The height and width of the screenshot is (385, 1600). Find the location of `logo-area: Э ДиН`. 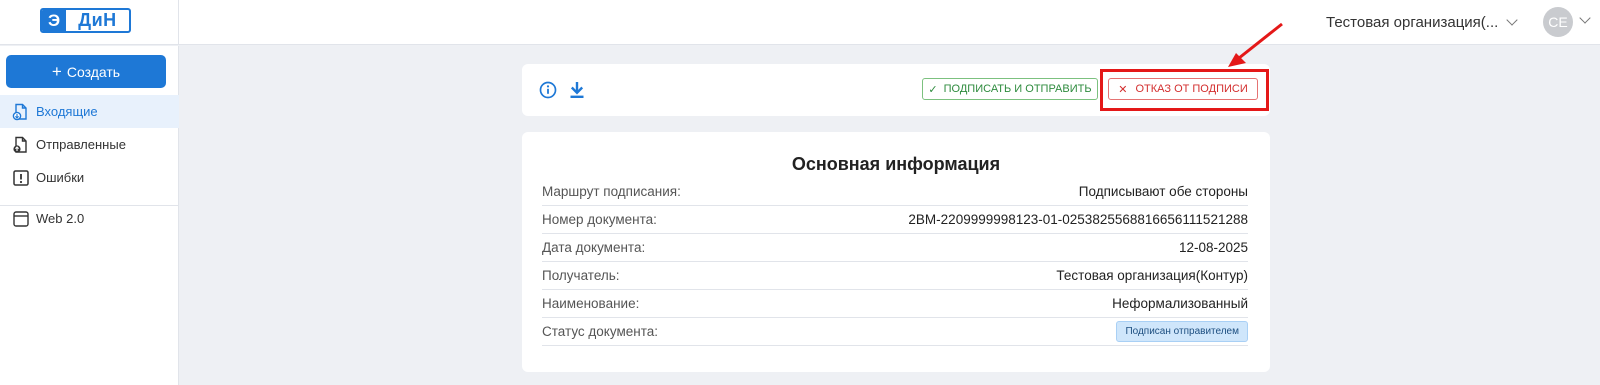

logo-area: Э ДиН is located at coordinates (89, 22).